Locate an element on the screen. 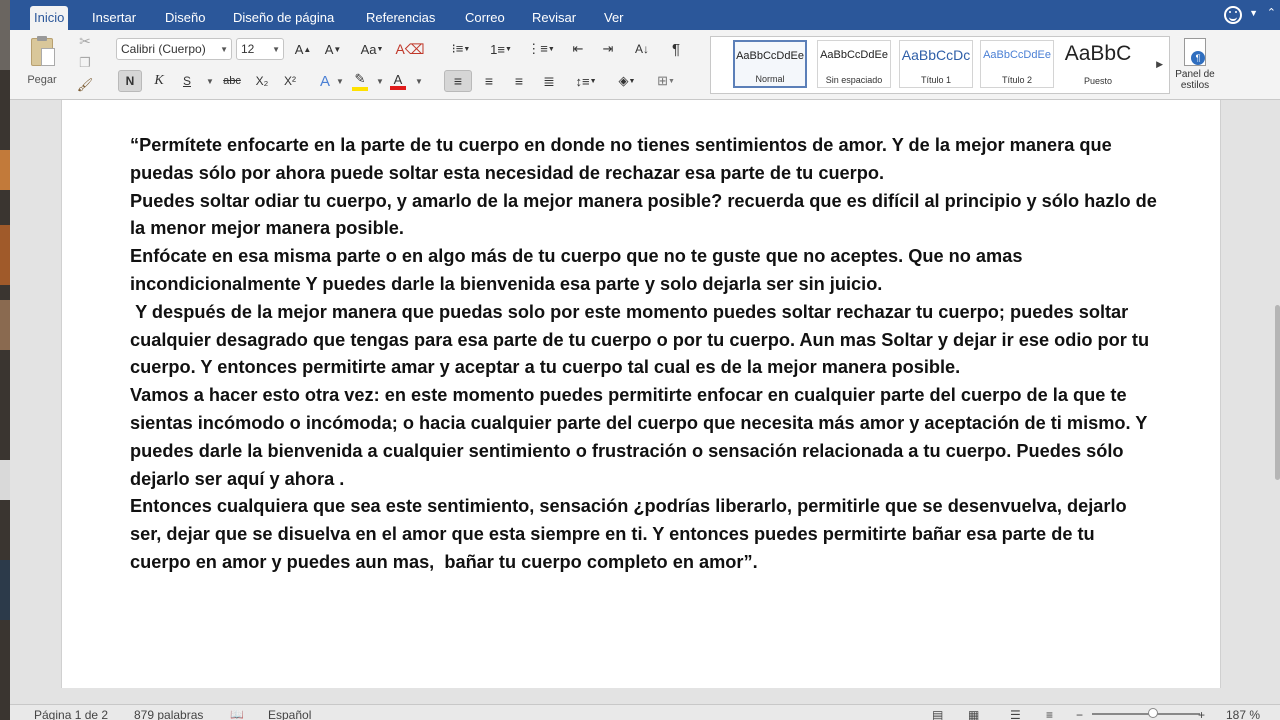 This screenshot has height=720, width=1280. style-preview: AaBbCcDc is located at coordinates (936, 55).